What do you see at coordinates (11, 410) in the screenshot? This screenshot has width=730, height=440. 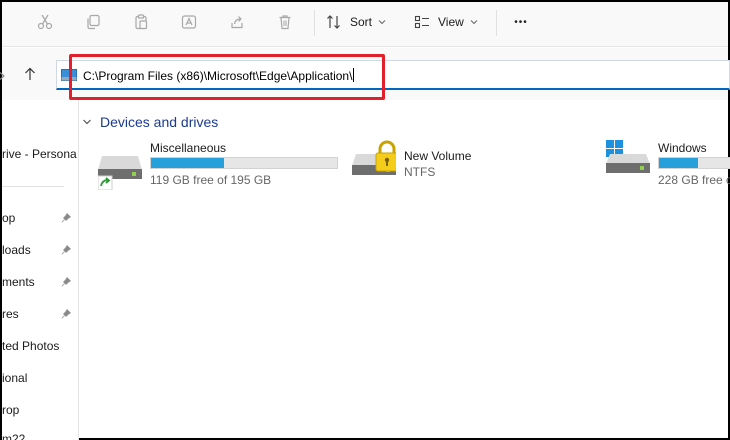 I see `nav-item-label: rop` at bounding box center [11, 410].